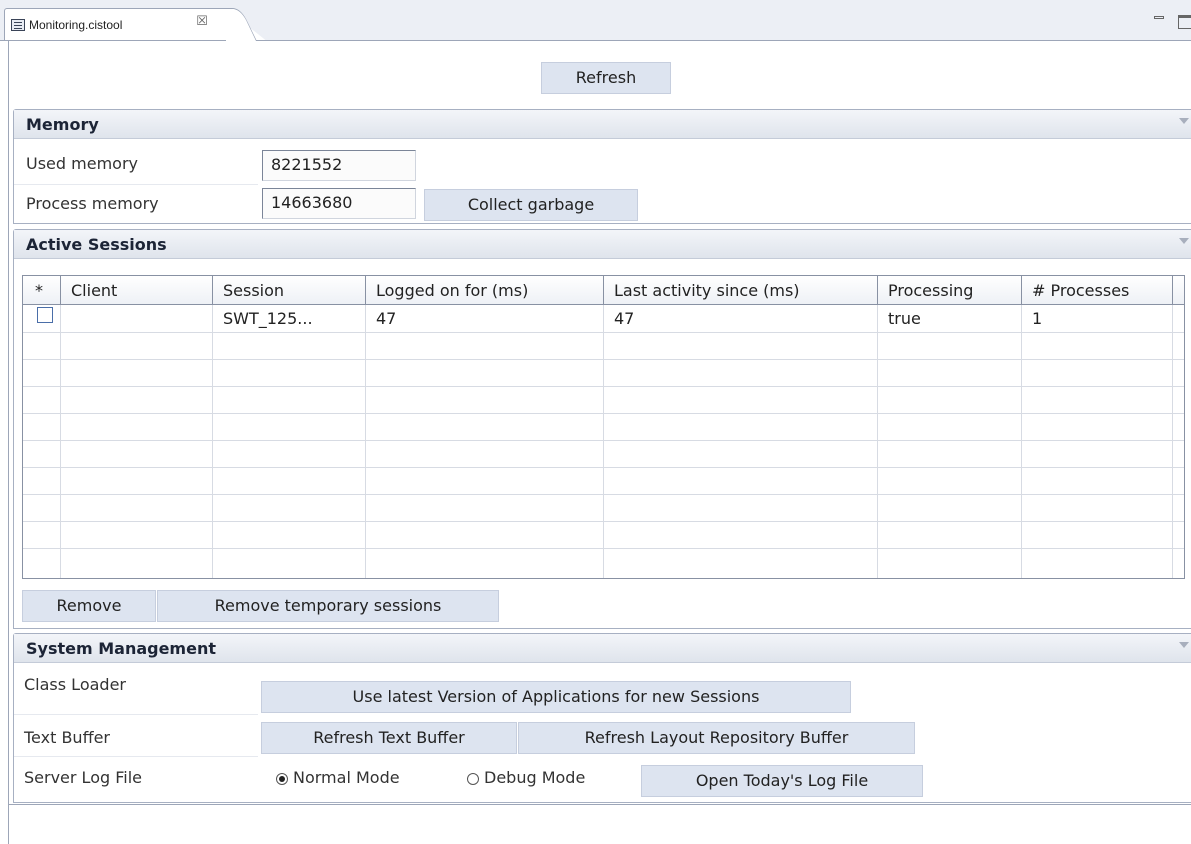  Describe the element at coordinates (904, 318) in the screenshot. I see `cell-processing: true` at that location.